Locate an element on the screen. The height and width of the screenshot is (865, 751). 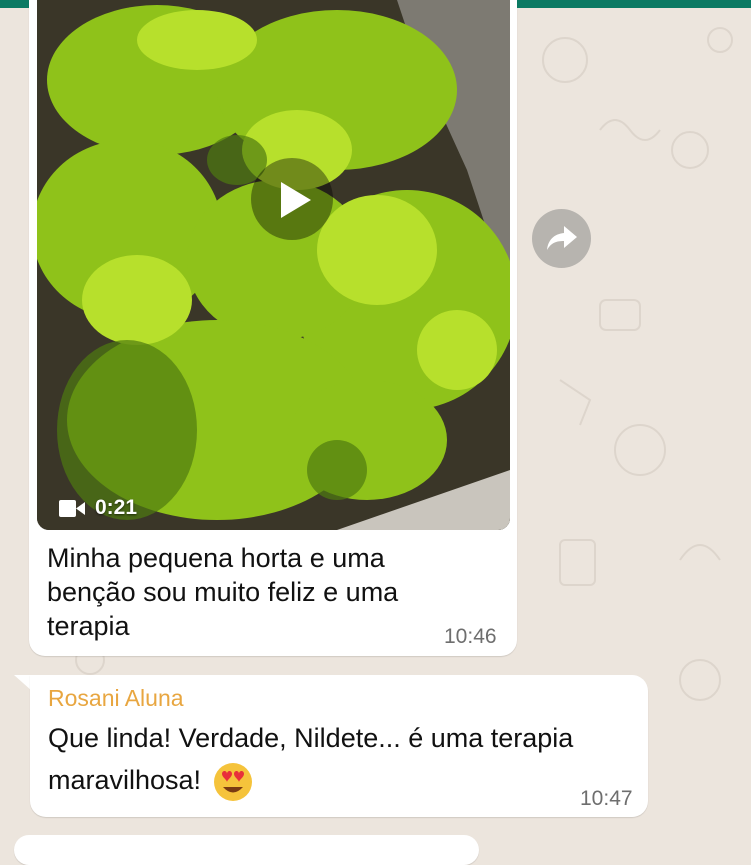
forward-button is located at coordinates (561, 238).